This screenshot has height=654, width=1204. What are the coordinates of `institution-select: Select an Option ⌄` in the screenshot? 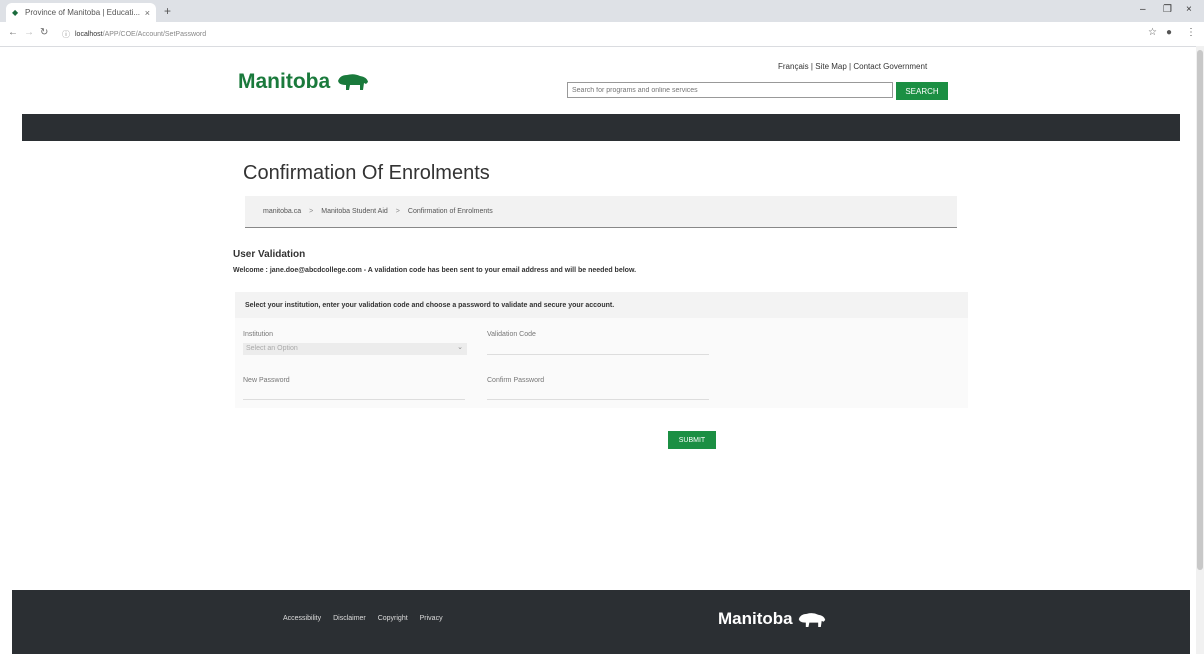 It's located at (355, 349).